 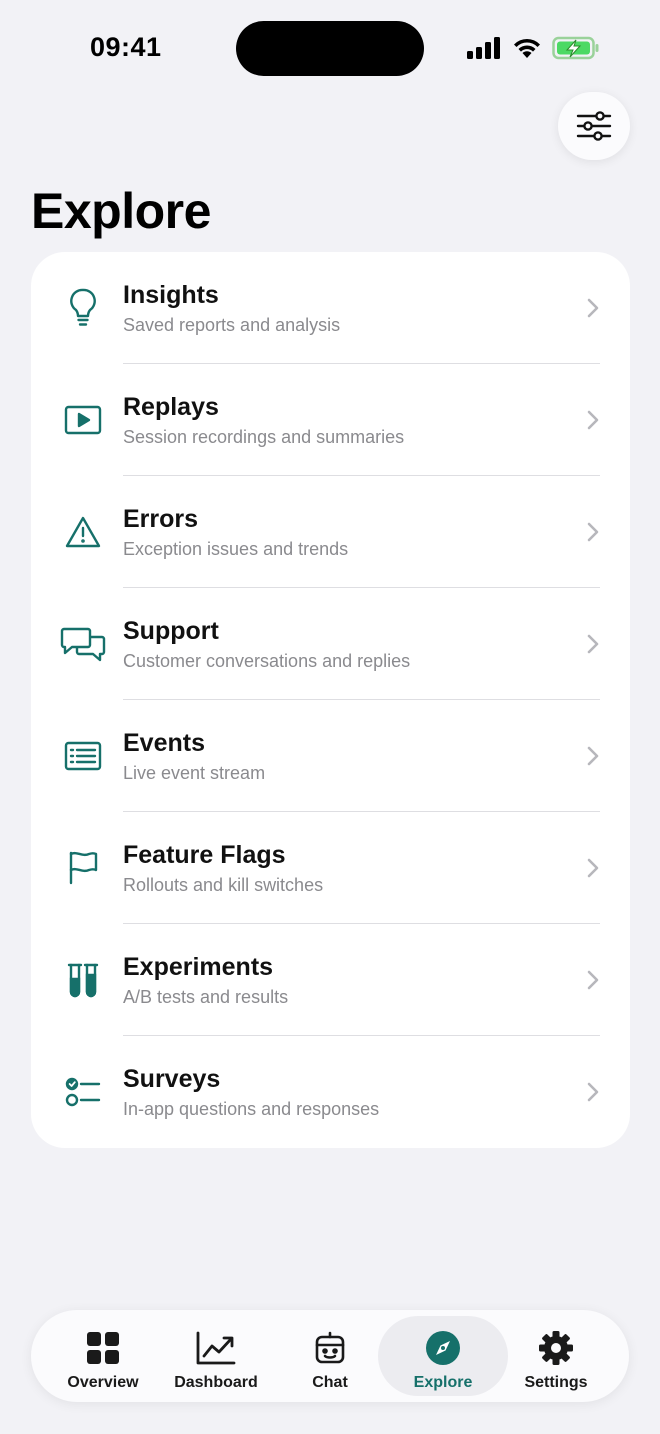 What do you see at coordinates (83, 644) in the screenshot?
I see `chat-bubbles-icon` at bounding box center [83, 644].